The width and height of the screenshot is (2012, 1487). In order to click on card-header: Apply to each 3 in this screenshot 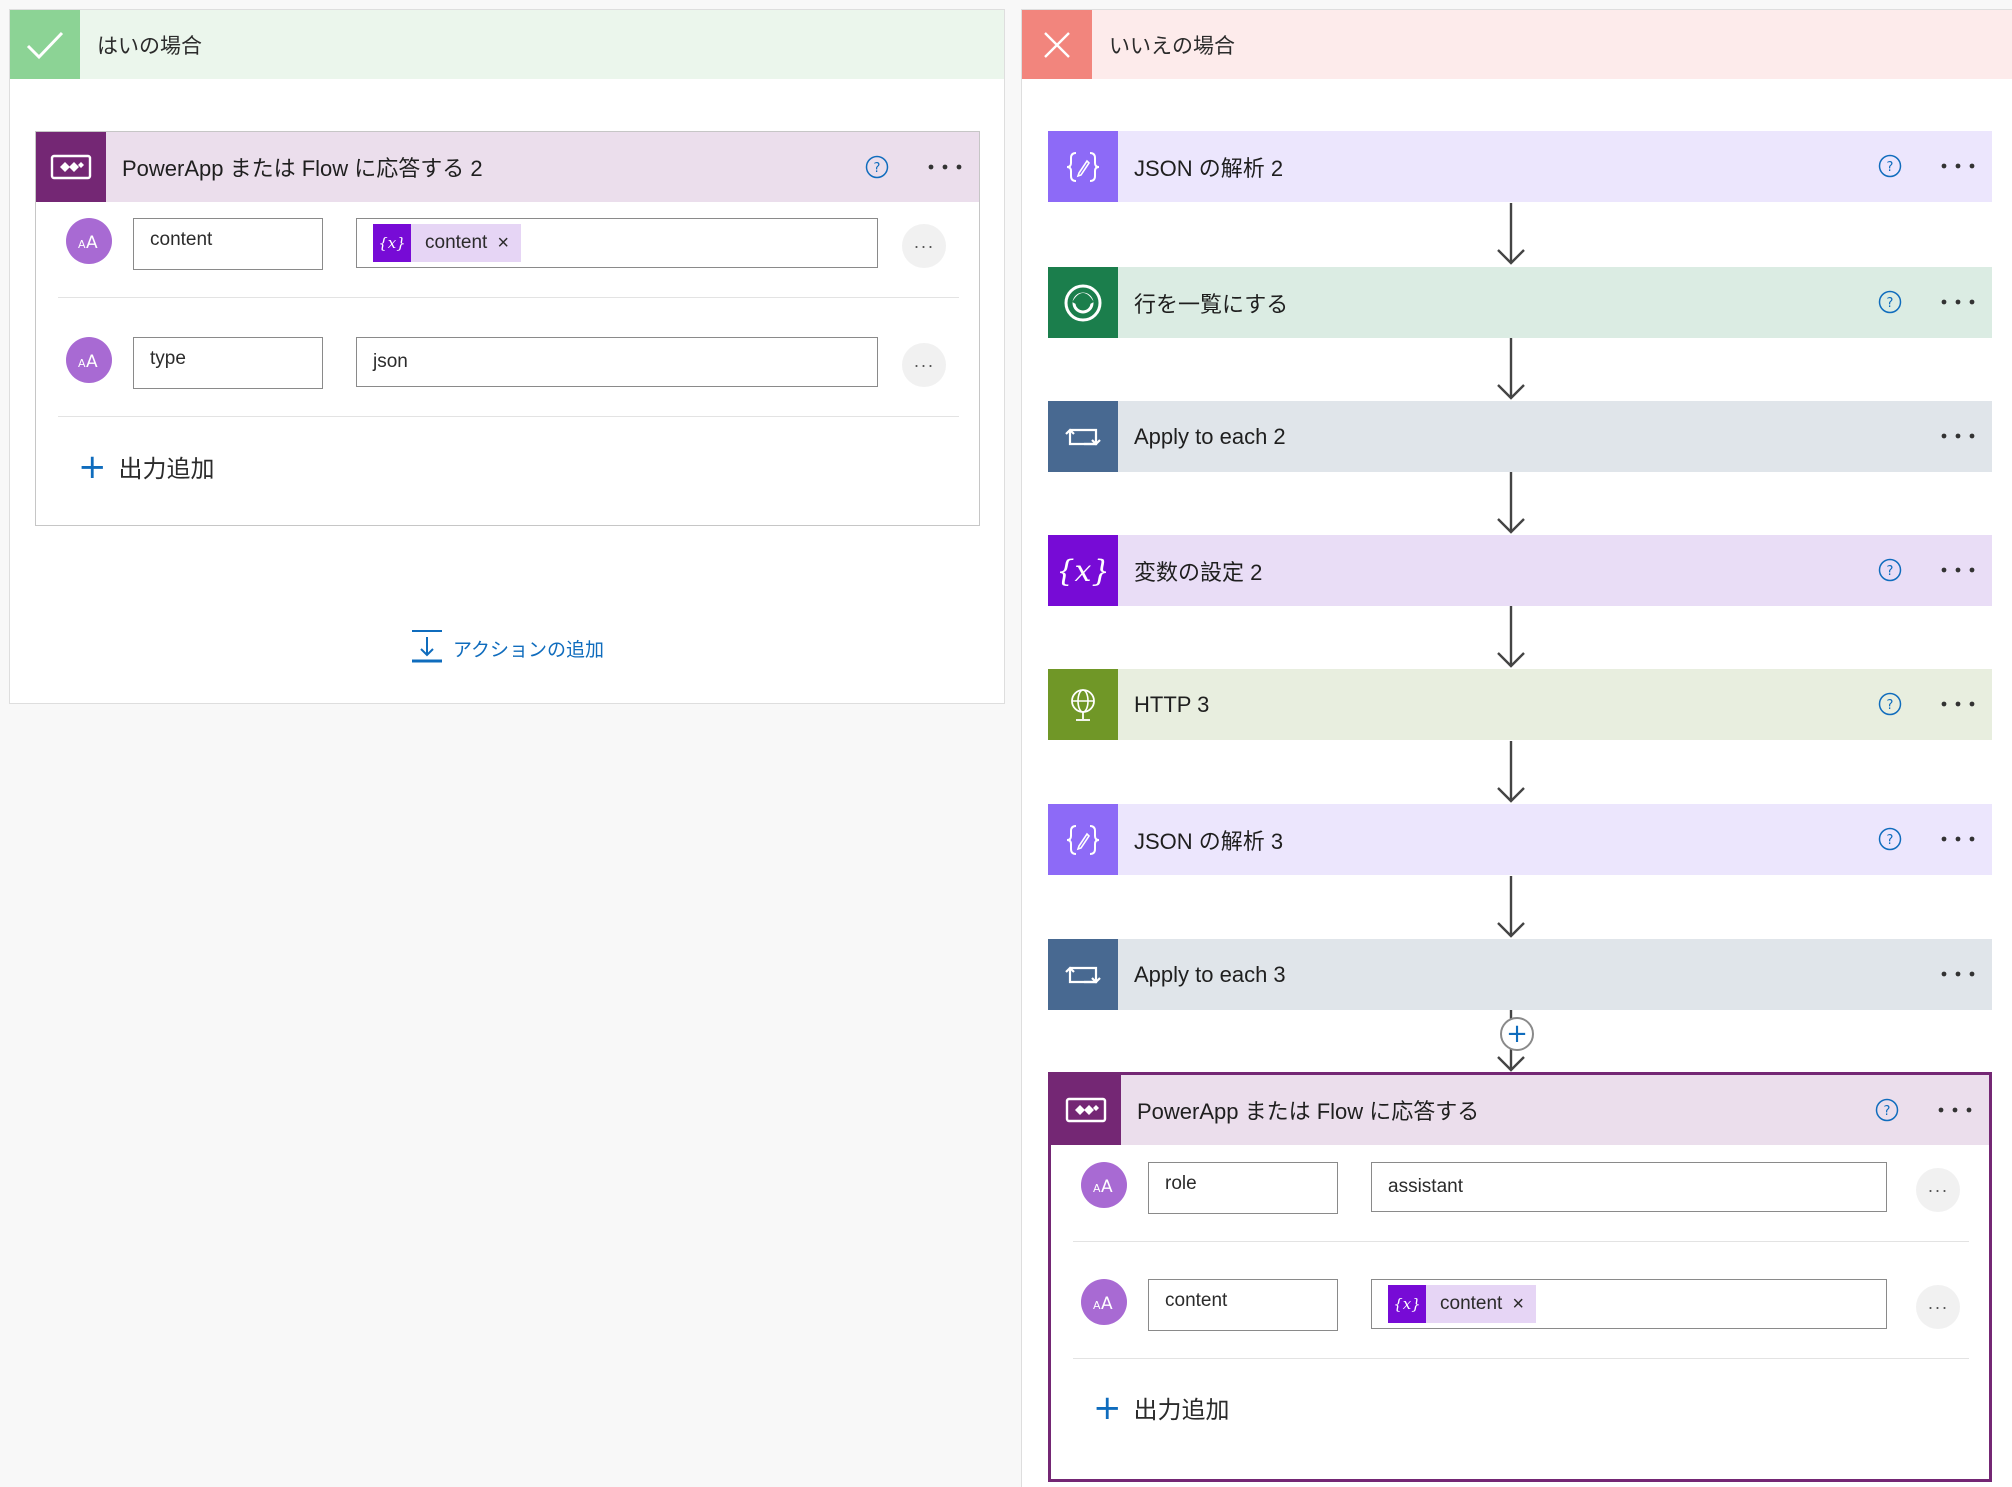, I will do `click(1520, 974)`.